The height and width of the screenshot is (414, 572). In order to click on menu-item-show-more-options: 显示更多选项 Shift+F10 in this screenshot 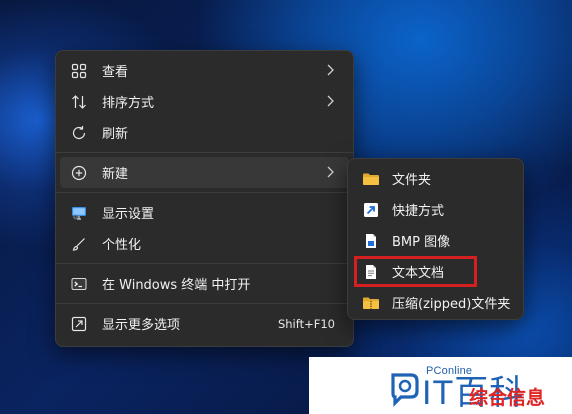, I will do `click(204, 323)`.